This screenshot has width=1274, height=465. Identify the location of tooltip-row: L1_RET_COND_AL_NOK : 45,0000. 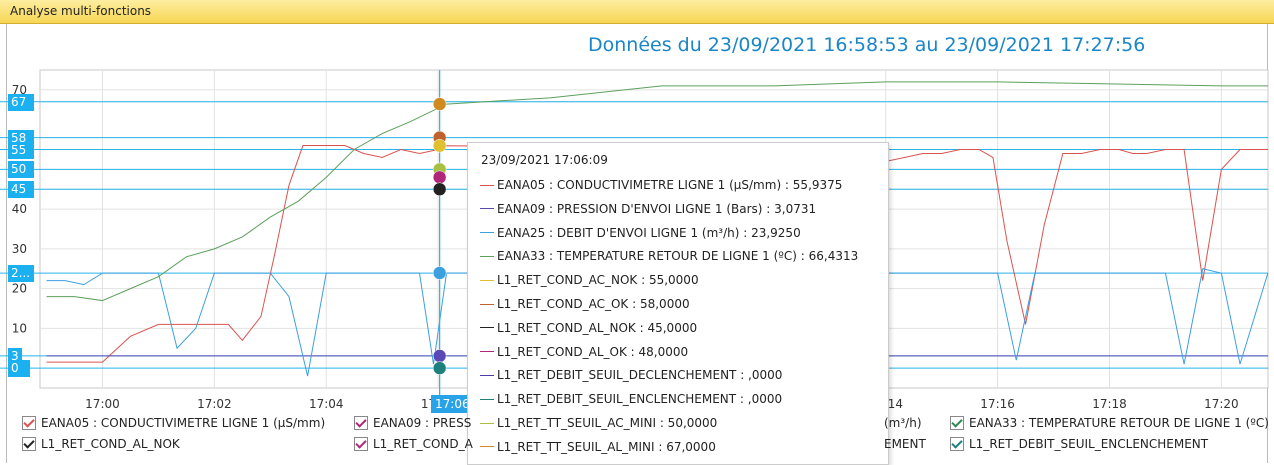
(588, 328).